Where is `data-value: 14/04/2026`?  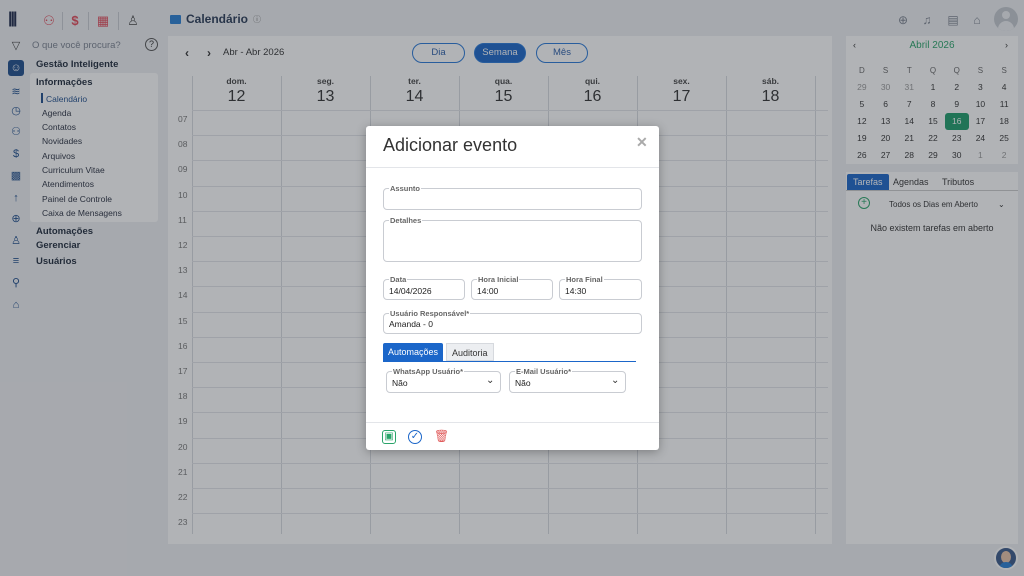
data-value: 14/04/2026 is located at coordinates (410, 291).